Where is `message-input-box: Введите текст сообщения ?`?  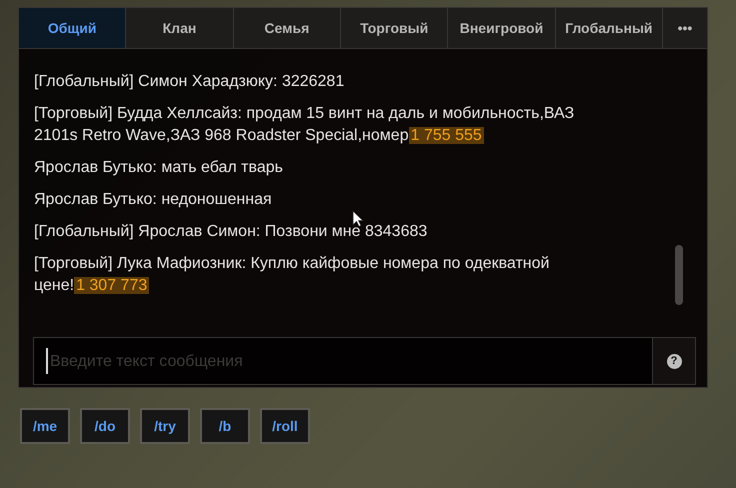
message-input-box: Введите текст сообщения ? is located at coordinates (364, 361).